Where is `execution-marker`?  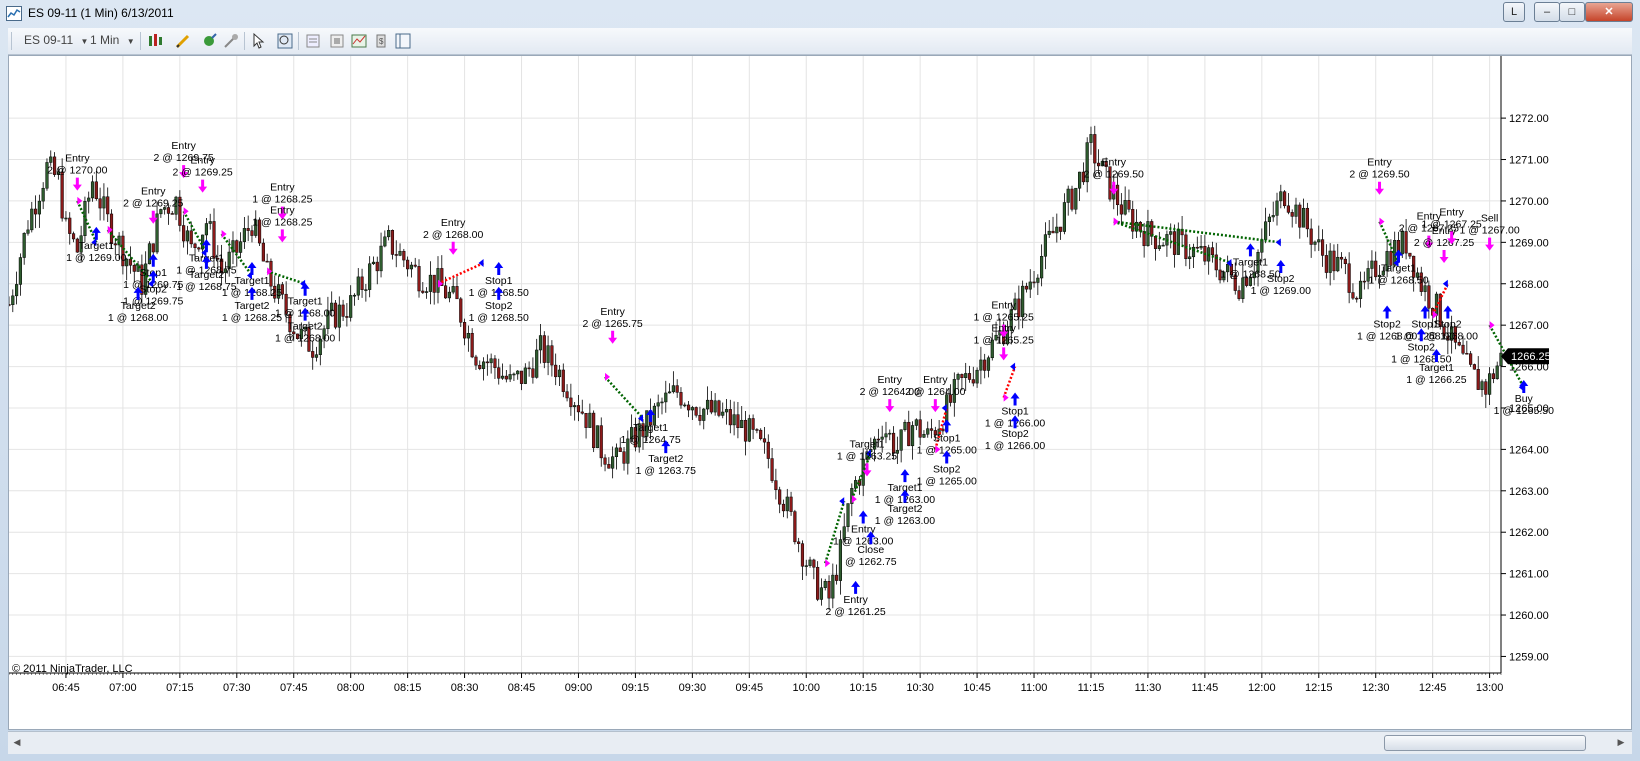
execution-marker is located at coordinates (828, 563).